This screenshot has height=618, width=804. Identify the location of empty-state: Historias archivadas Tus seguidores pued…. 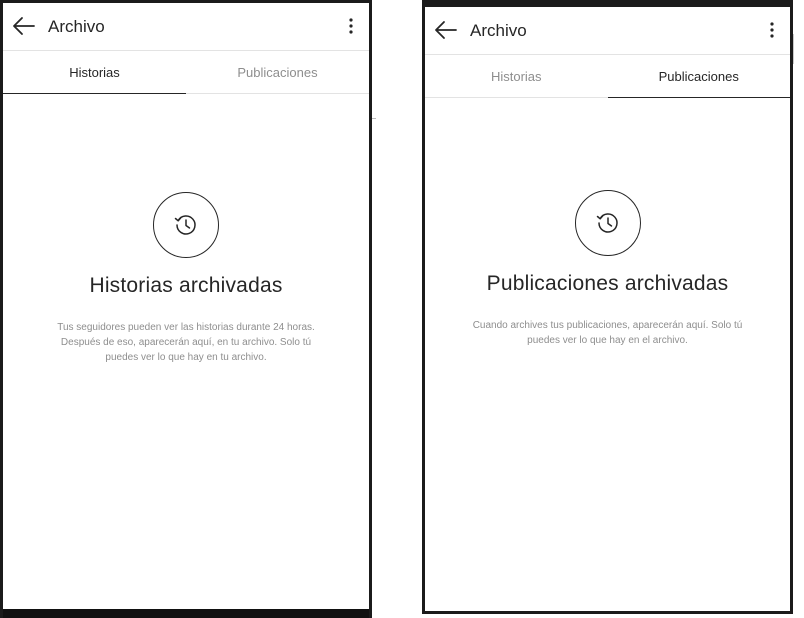
(186, 278).